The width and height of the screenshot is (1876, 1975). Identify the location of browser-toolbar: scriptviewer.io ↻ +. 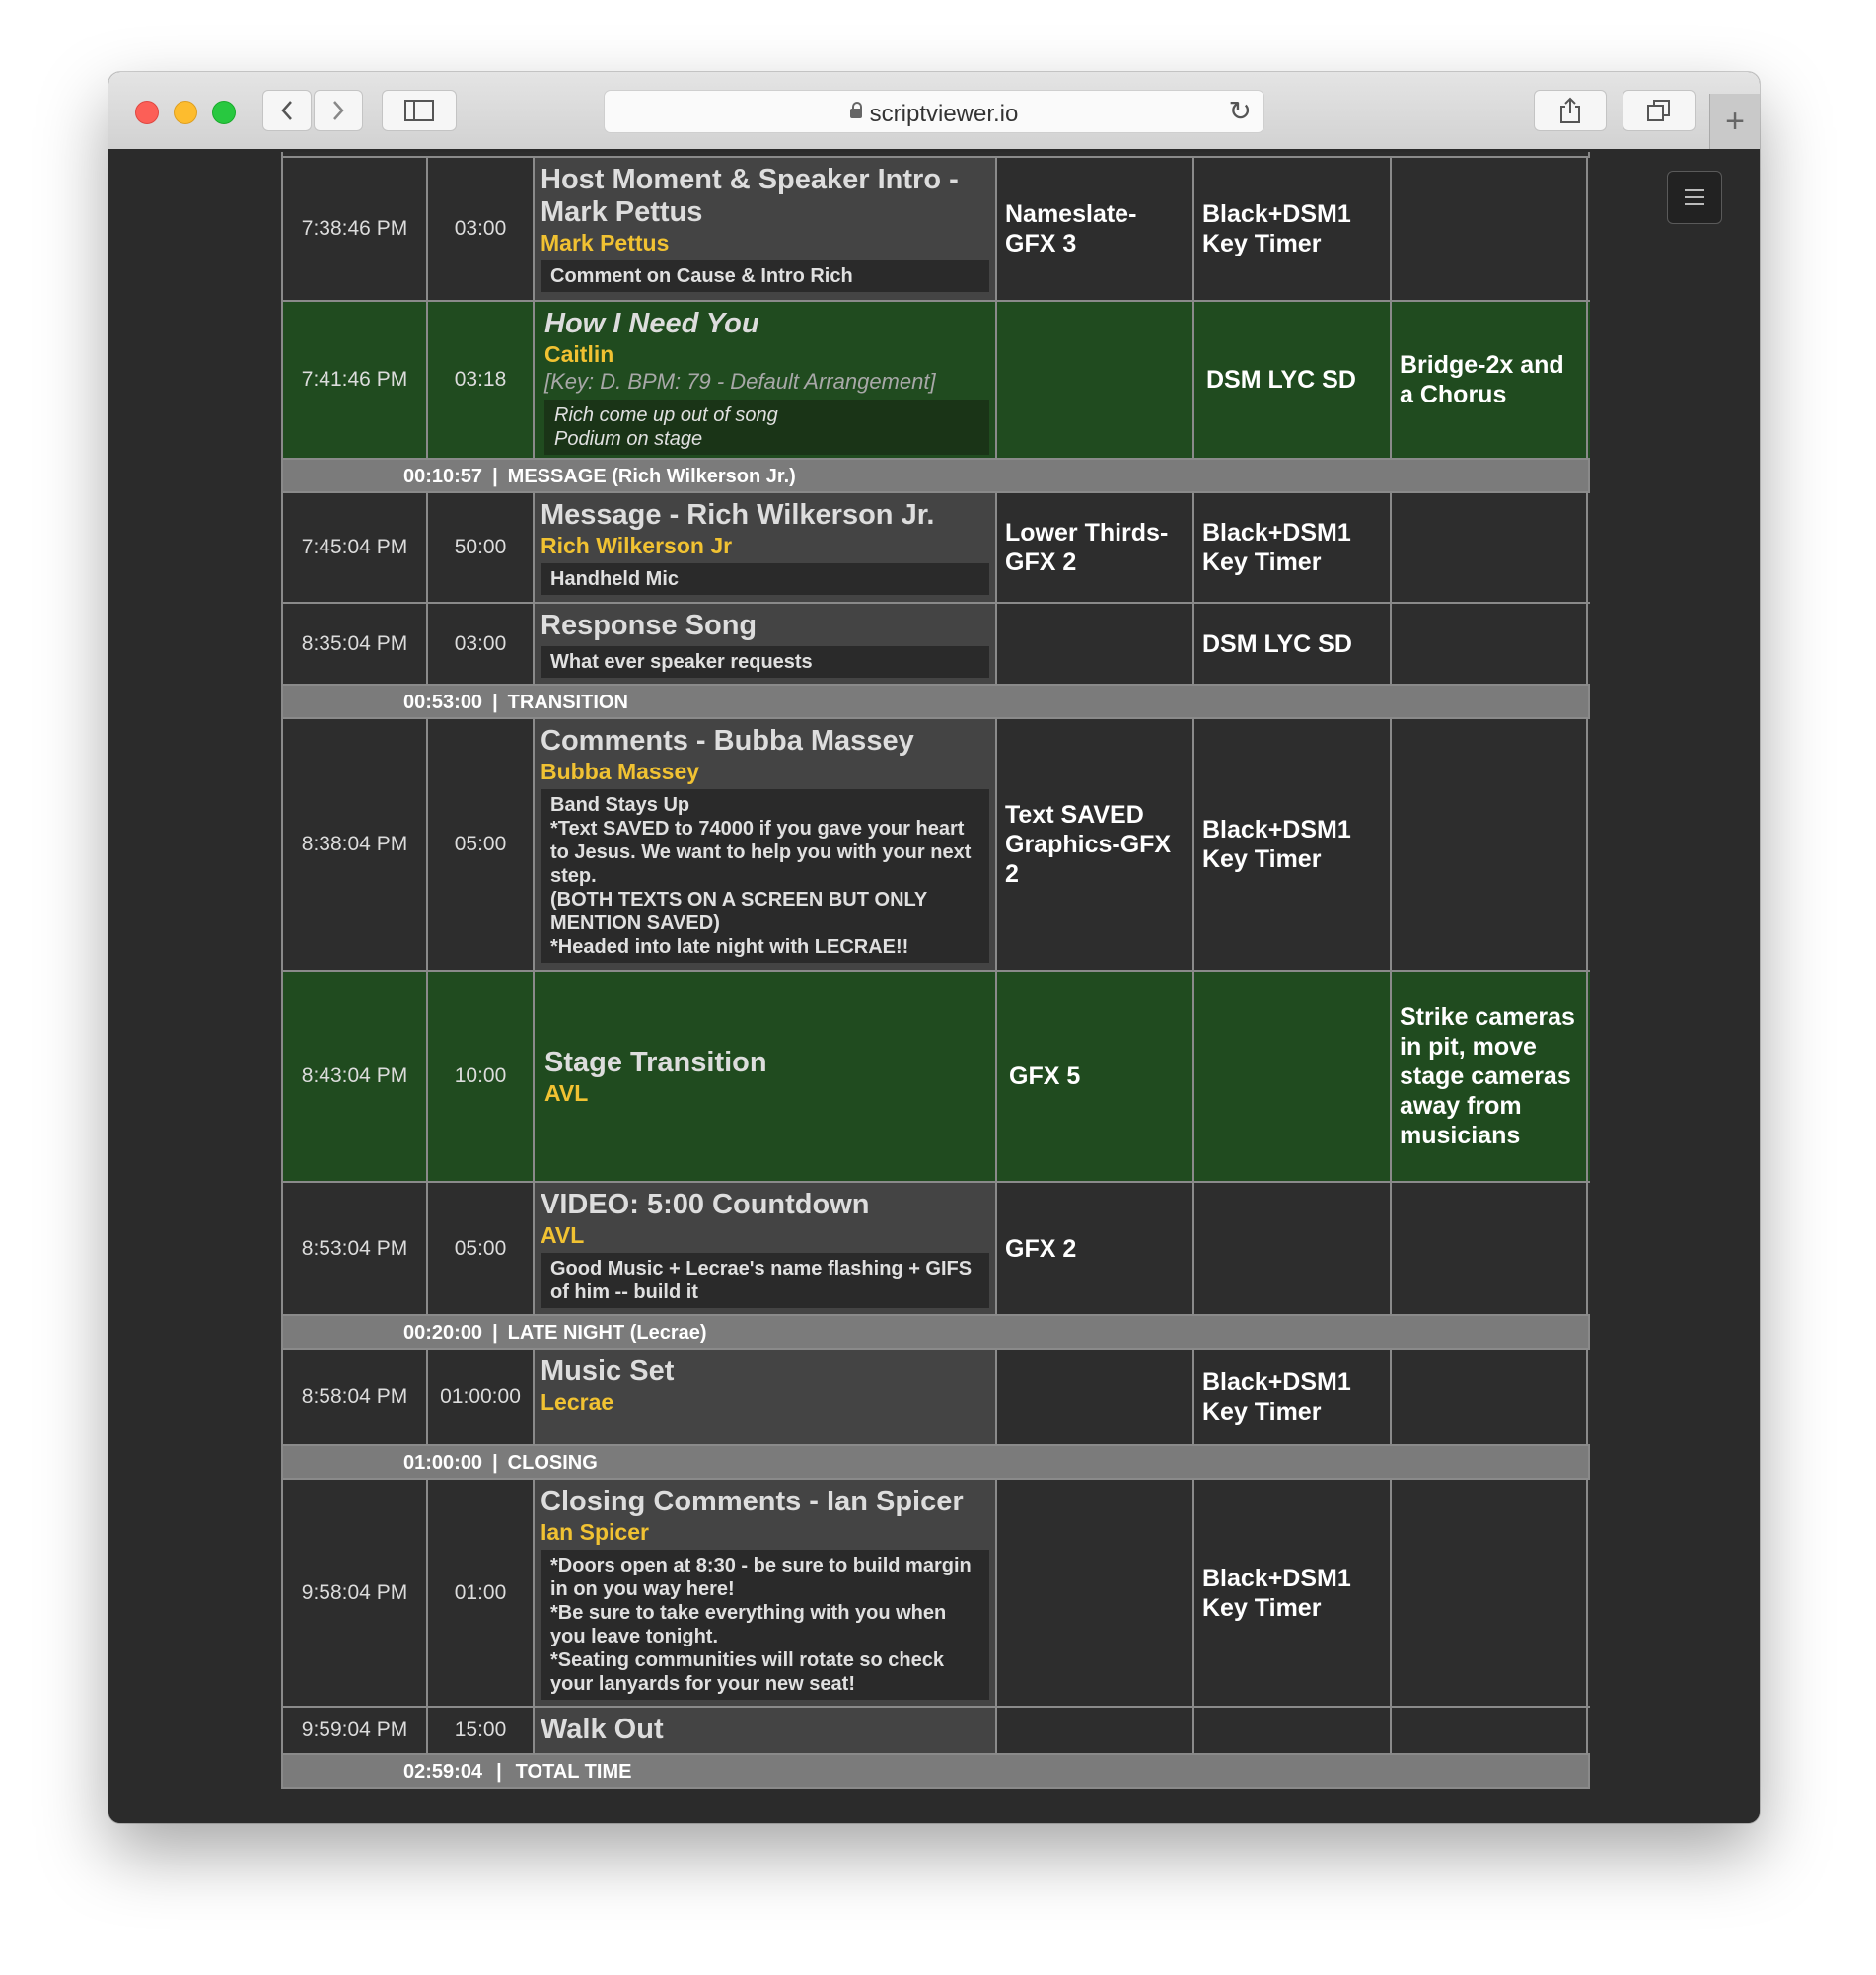
(934, 111).